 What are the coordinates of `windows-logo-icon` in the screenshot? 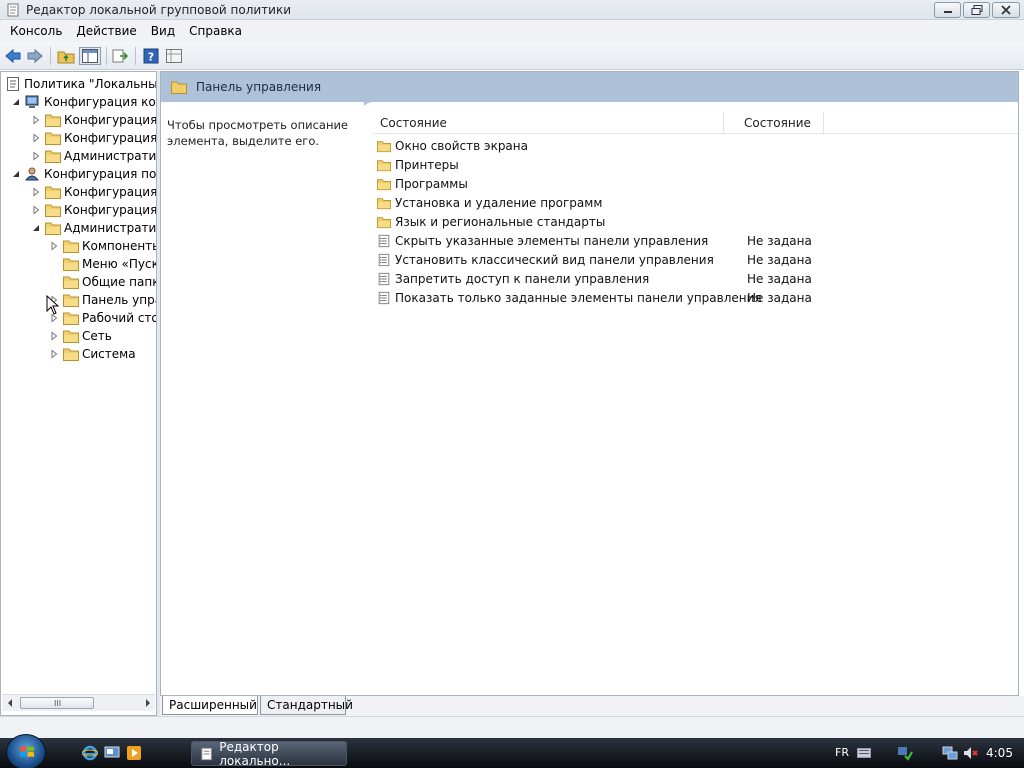 It's located at (27, 751).